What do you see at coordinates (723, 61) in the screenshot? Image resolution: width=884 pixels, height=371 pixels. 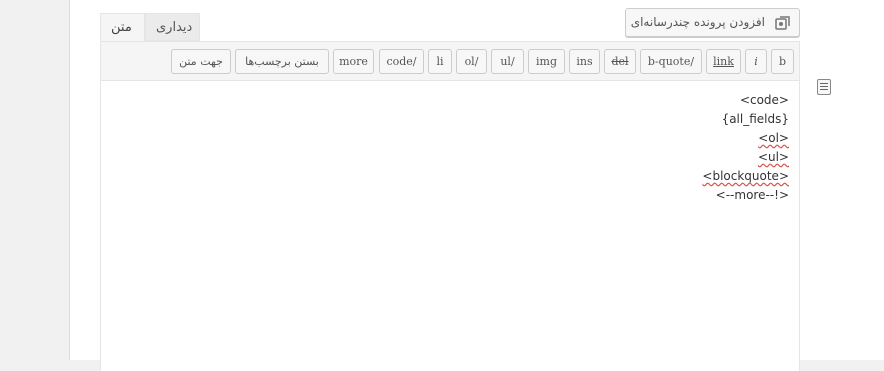 I see `link-button: link` at bounding box center [723, 61].